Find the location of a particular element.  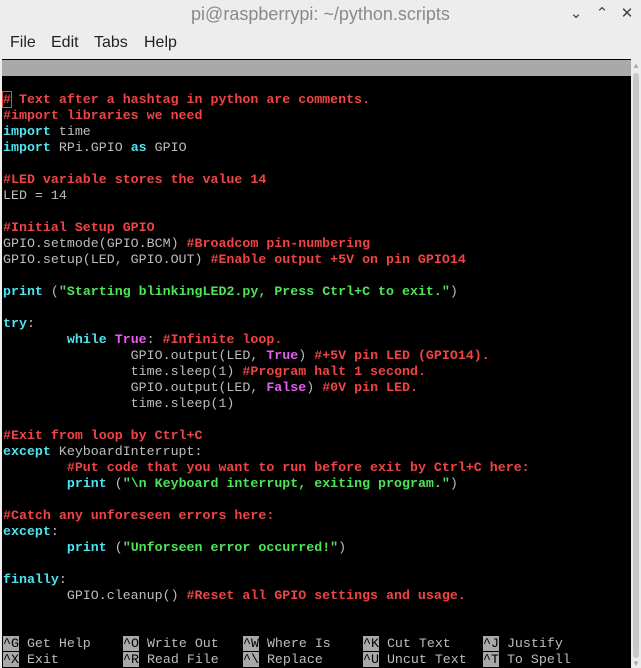

shortcut-key: ^W is located at coordinates (251, 643).